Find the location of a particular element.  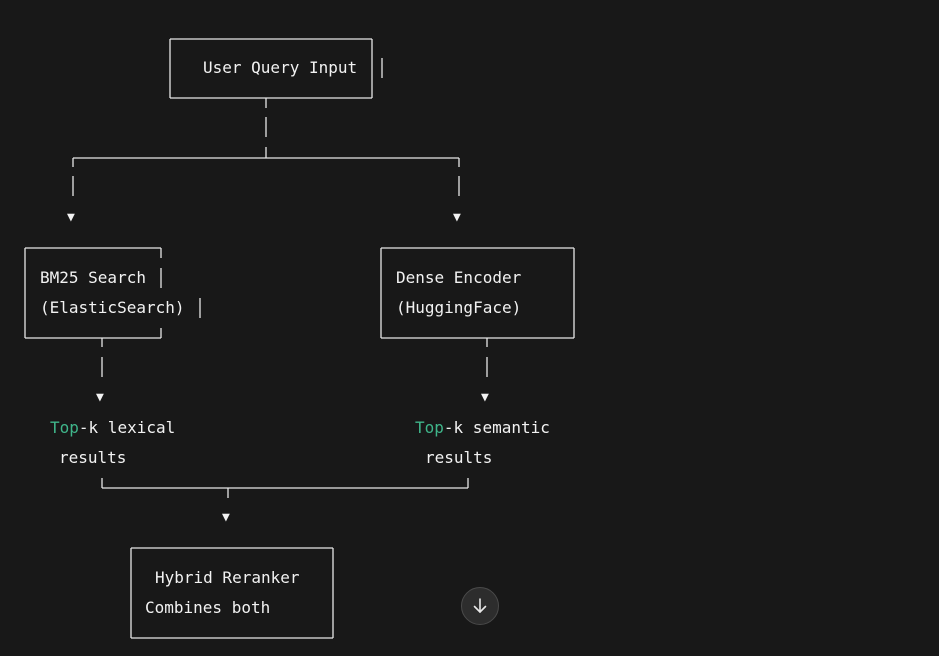

arrow-to-lexical: ▼ is located at coordinates (100, 397).